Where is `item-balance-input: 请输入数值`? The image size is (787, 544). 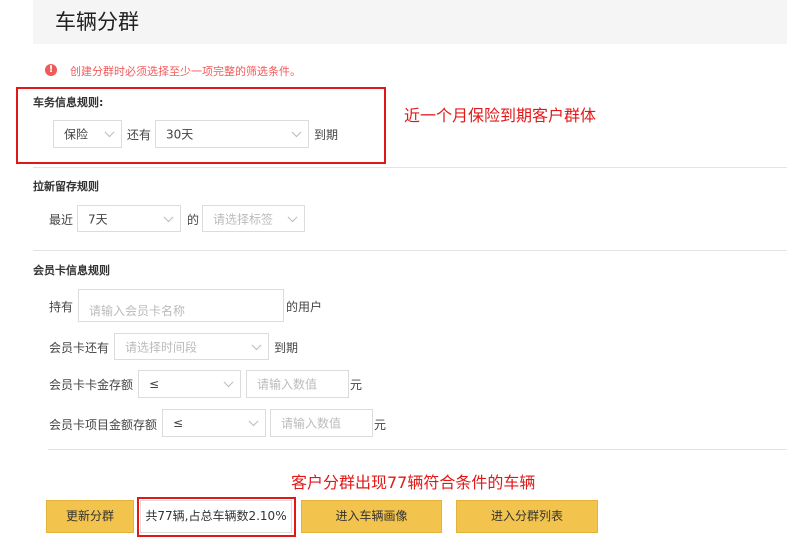 item-balance-input: 请输入数值 is located at coordinates (321, 423).